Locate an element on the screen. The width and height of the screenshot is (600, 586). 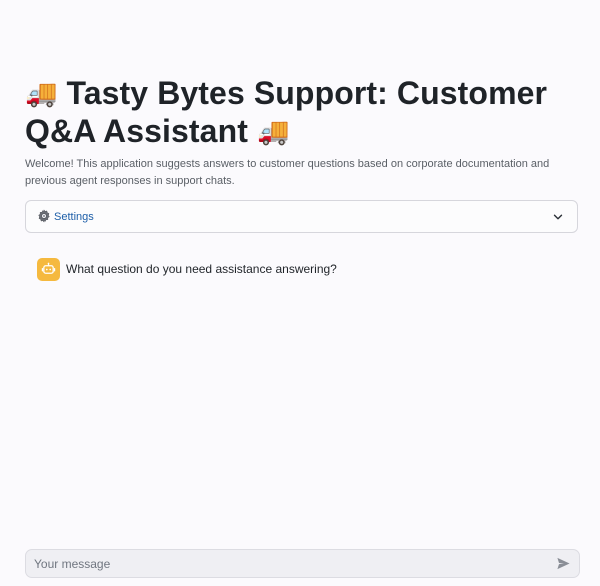
chevron-down-icon is located at coordinates (558, 217).